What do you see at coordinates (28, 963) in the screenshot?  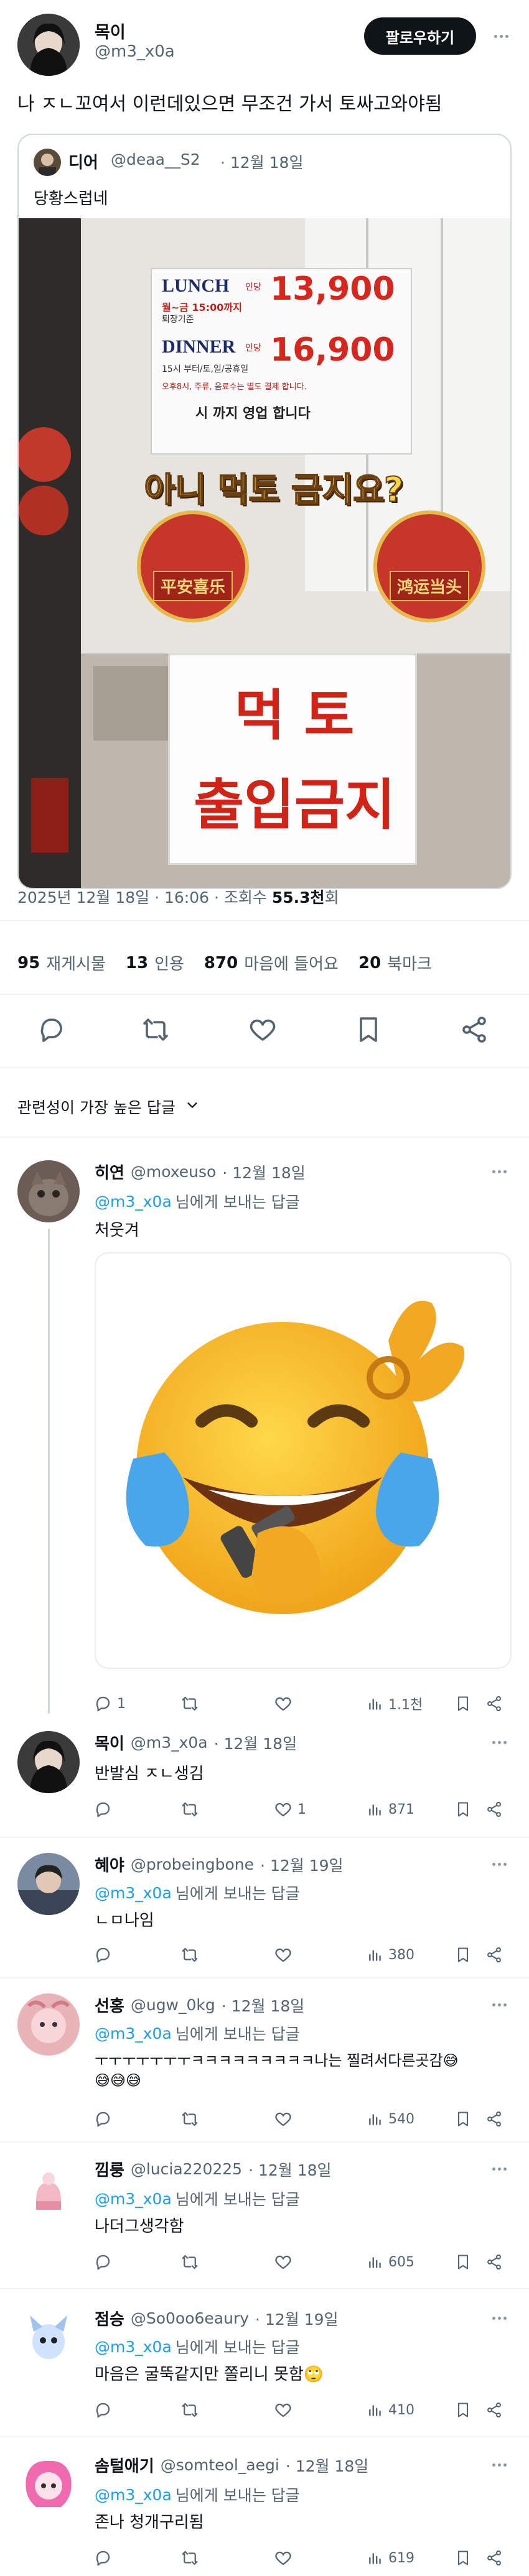 I see `retweet-count: 95` at bounding box center [28, 963].